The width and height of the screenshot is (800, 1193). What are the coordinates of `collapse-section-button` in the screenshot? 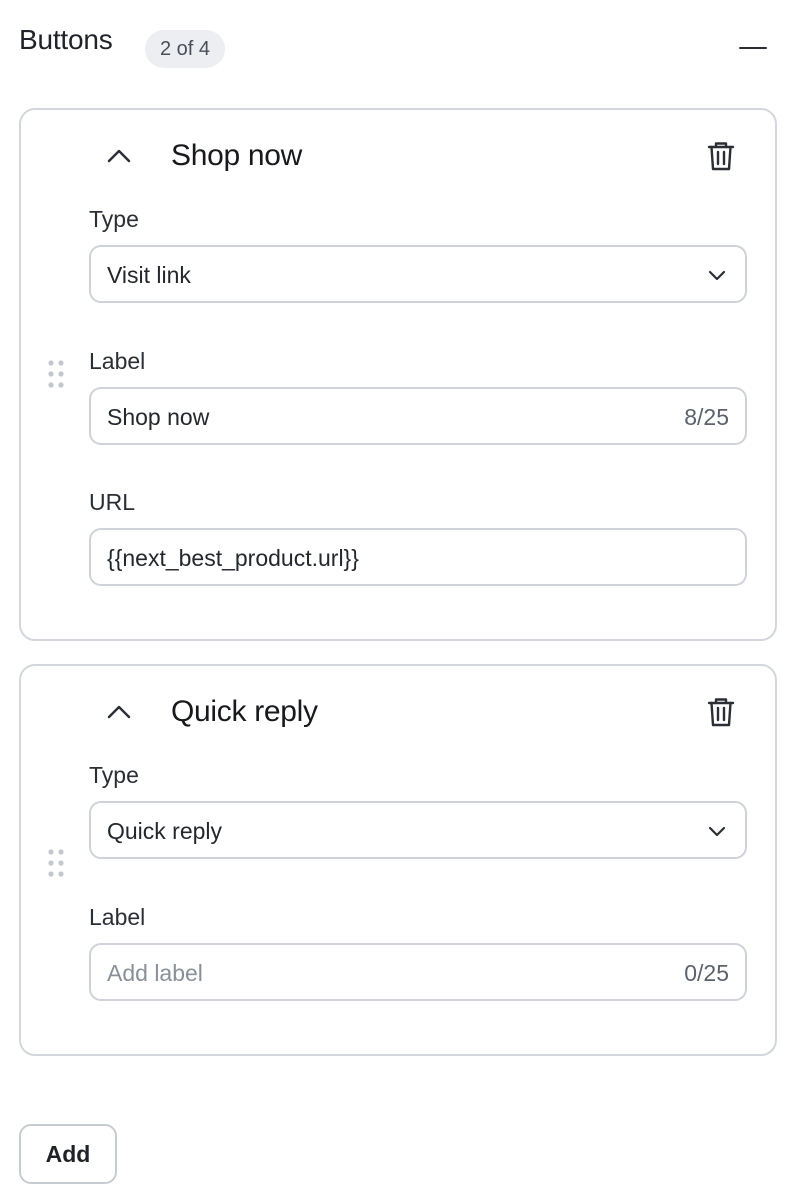 It's located at (753, 47).